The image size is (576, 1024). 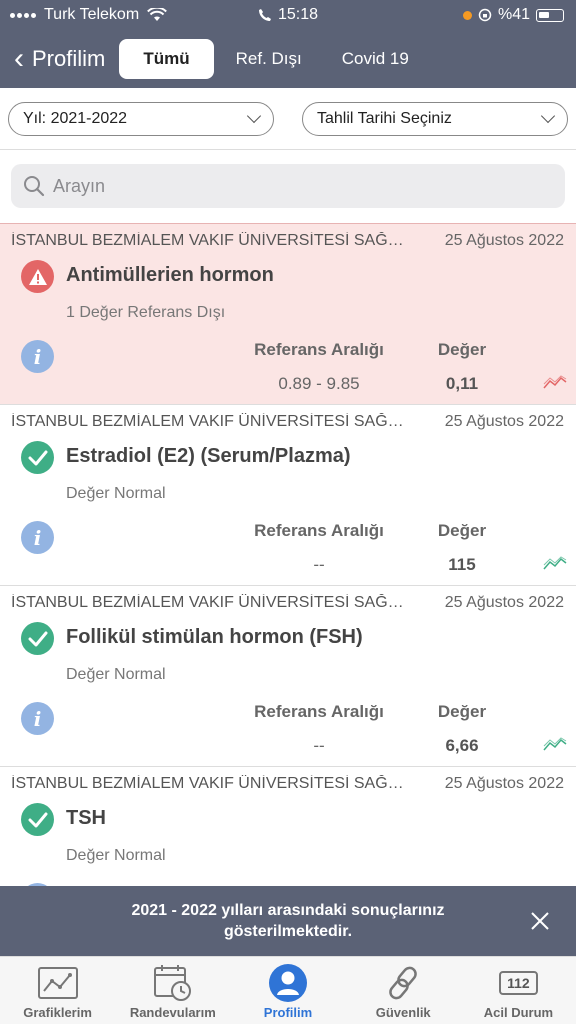 I want to click on battery-percent: %41, so click(x=513, y=14).